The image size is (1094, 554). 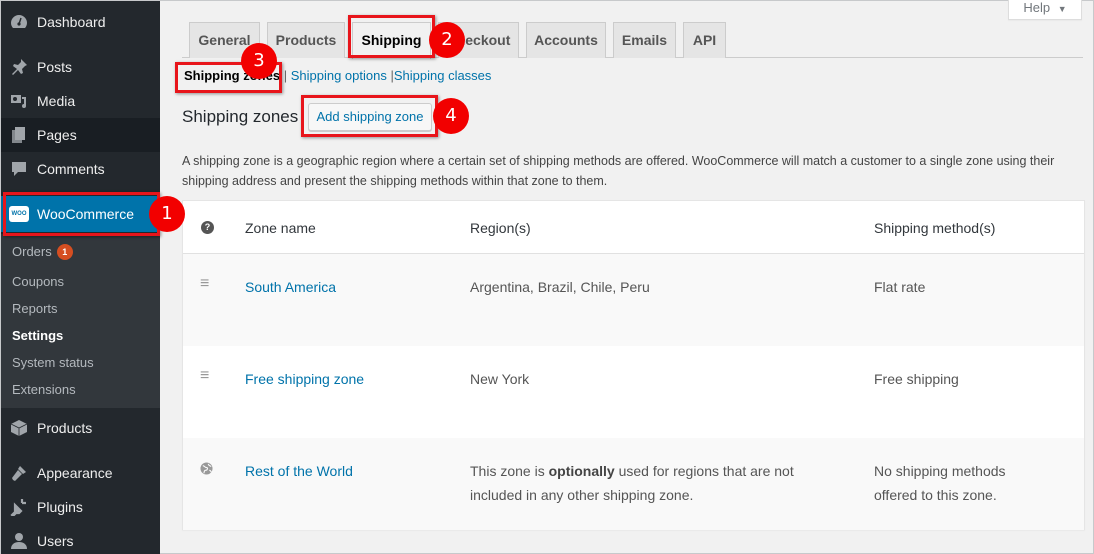 I want to click on submenu-item-orders: Orders 1, so click(x=42, y=252).